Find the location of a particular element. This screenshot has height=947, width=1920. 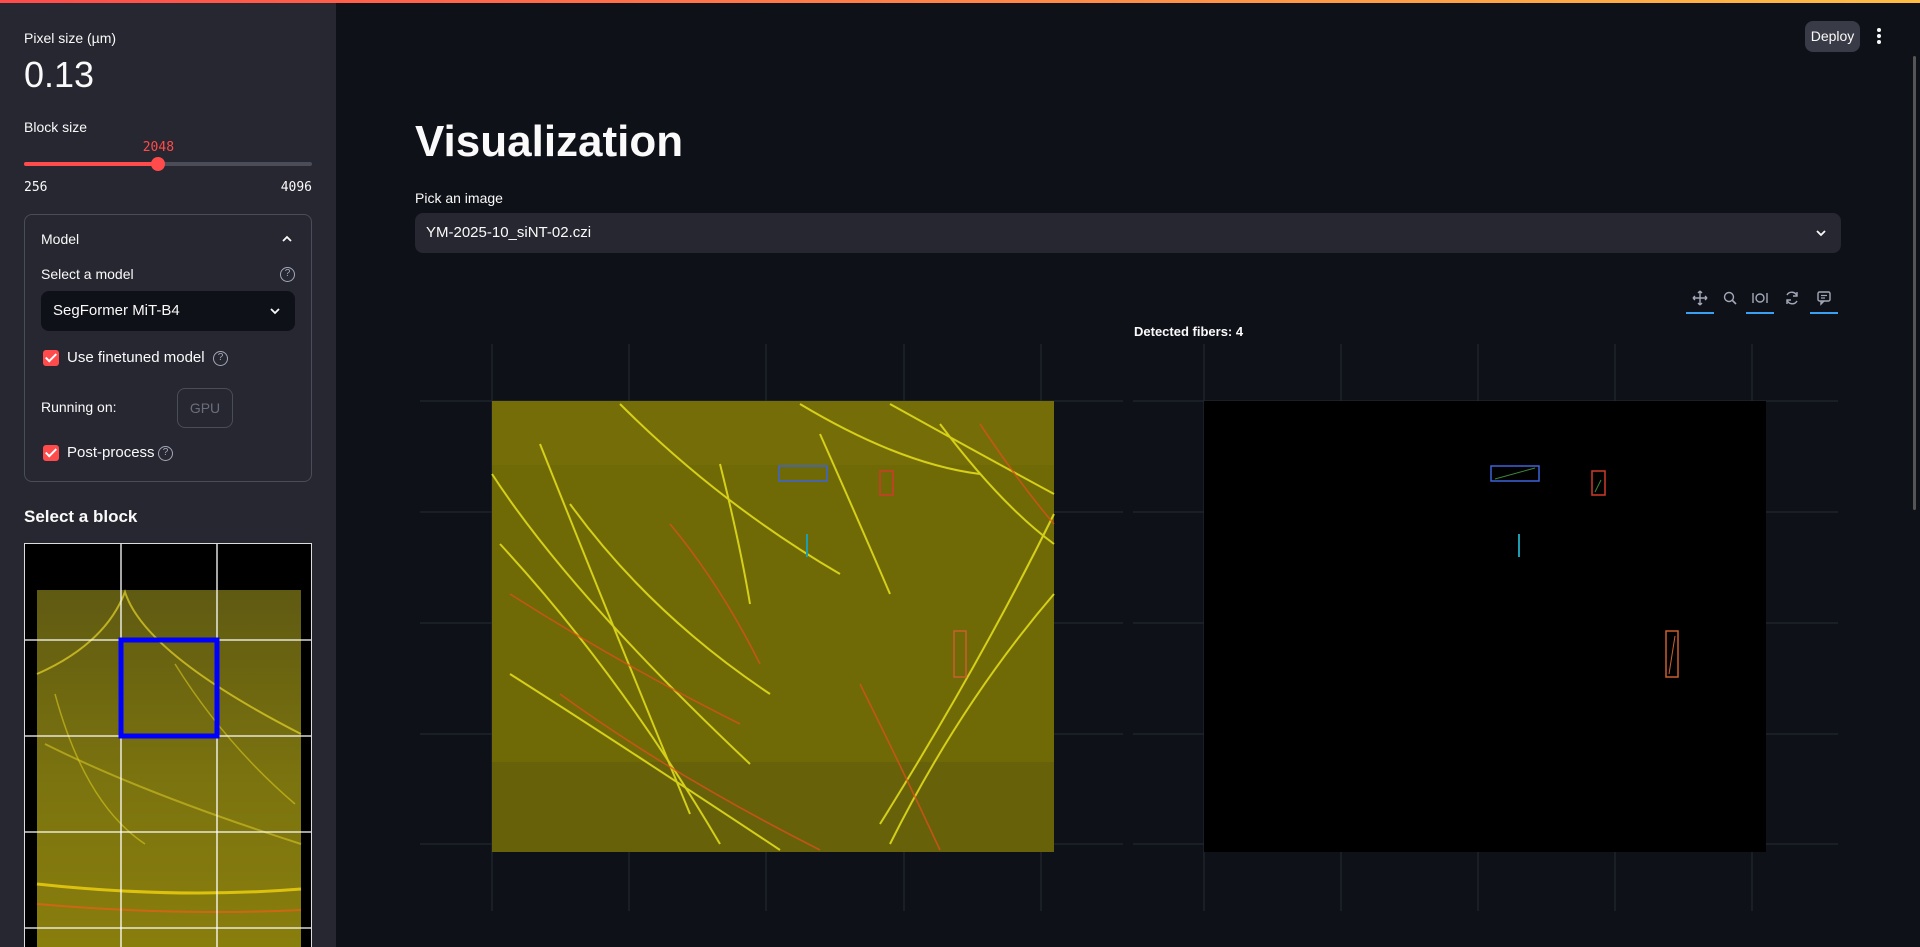

block-size-label: Block size is located at coordinates (56, 127).